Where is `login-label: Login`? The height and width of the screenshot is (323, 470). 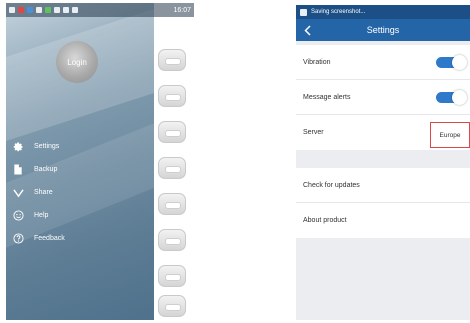
login-label: Login is located at coordinates (77, 62).